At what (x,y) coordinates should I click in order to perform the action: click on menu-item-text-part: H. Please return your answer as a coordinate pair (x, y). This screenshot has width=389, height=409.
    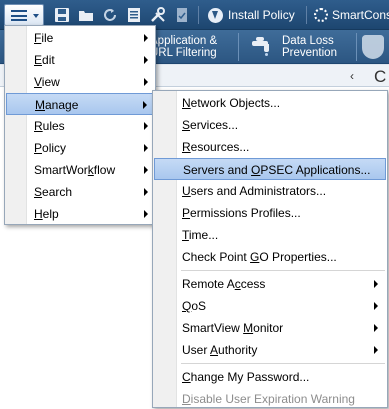
    Looking at the image, I should click on (38, 214).